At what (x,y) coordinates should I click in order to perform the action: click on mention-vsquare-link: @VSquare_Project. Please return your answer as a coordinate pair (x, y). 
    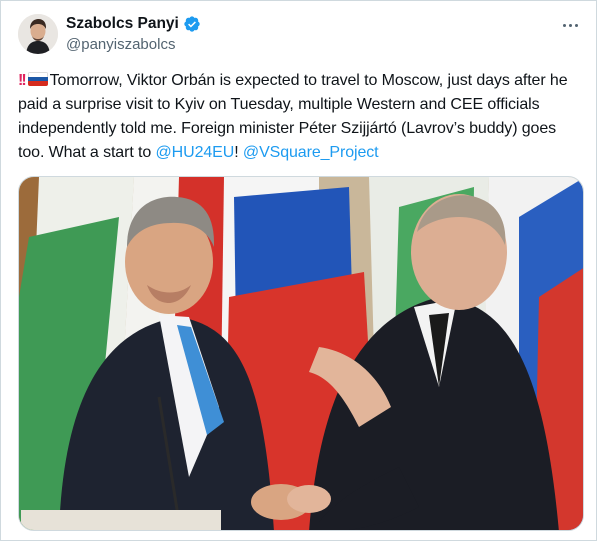
    Looking at the image, I should click on (311, 152).